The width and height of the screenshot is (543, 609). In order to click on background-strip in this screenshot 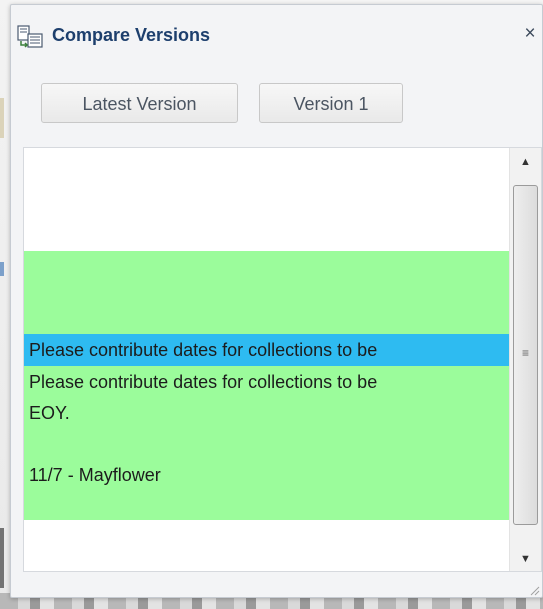, I will do `click(5, 304)`.